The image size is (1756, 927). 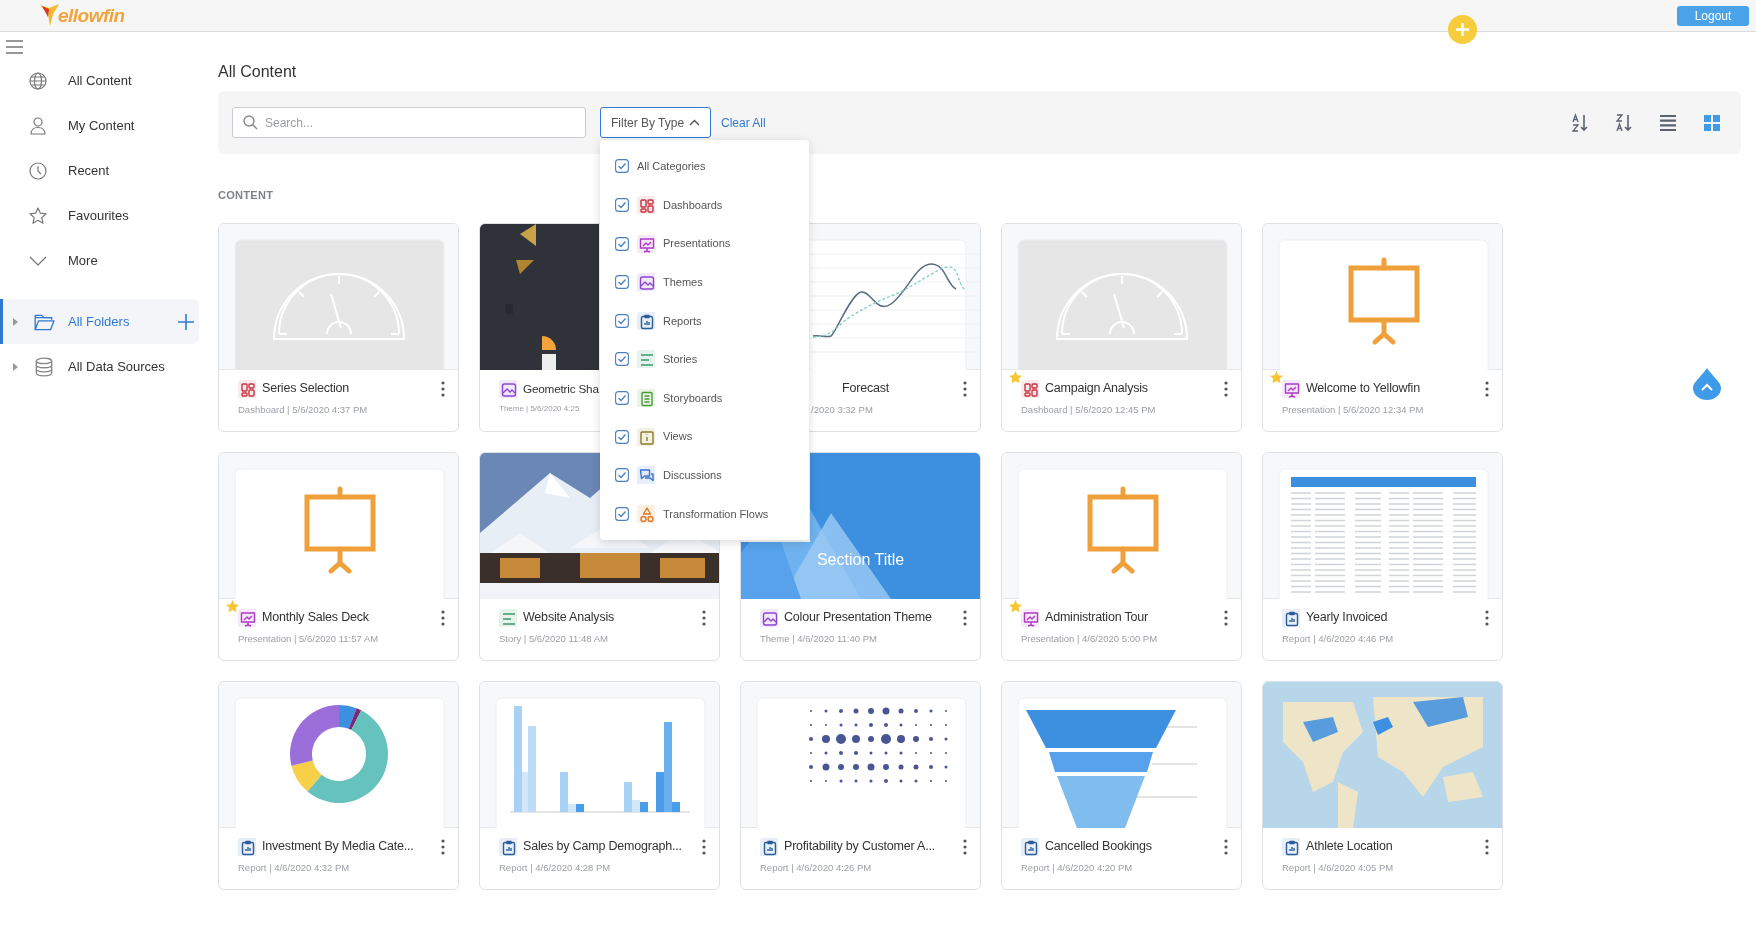 What do you see at coordinates (99, 321) in the screenshot?
I see `sidebar-tree-item: All Folders` at bounding box center [99, 321].